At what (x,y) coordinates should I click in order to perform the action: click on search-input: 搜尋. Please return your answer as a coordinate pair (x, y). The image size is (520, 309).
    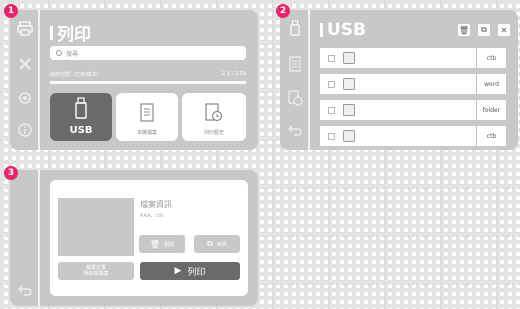
    Looking at the image, I should click on (148, 53).